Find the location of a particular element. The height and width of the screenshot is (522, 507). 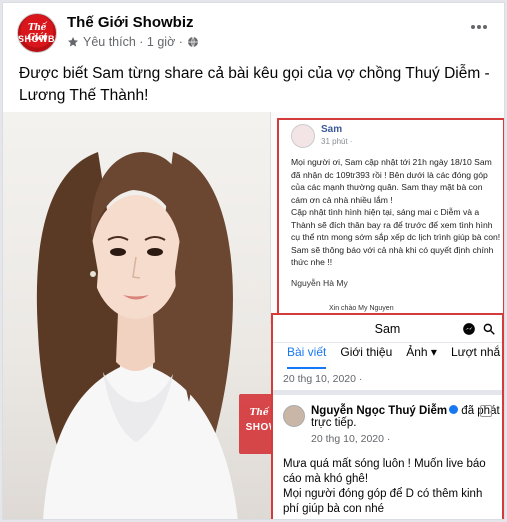

search-icon is located at coordinates (489, 329).